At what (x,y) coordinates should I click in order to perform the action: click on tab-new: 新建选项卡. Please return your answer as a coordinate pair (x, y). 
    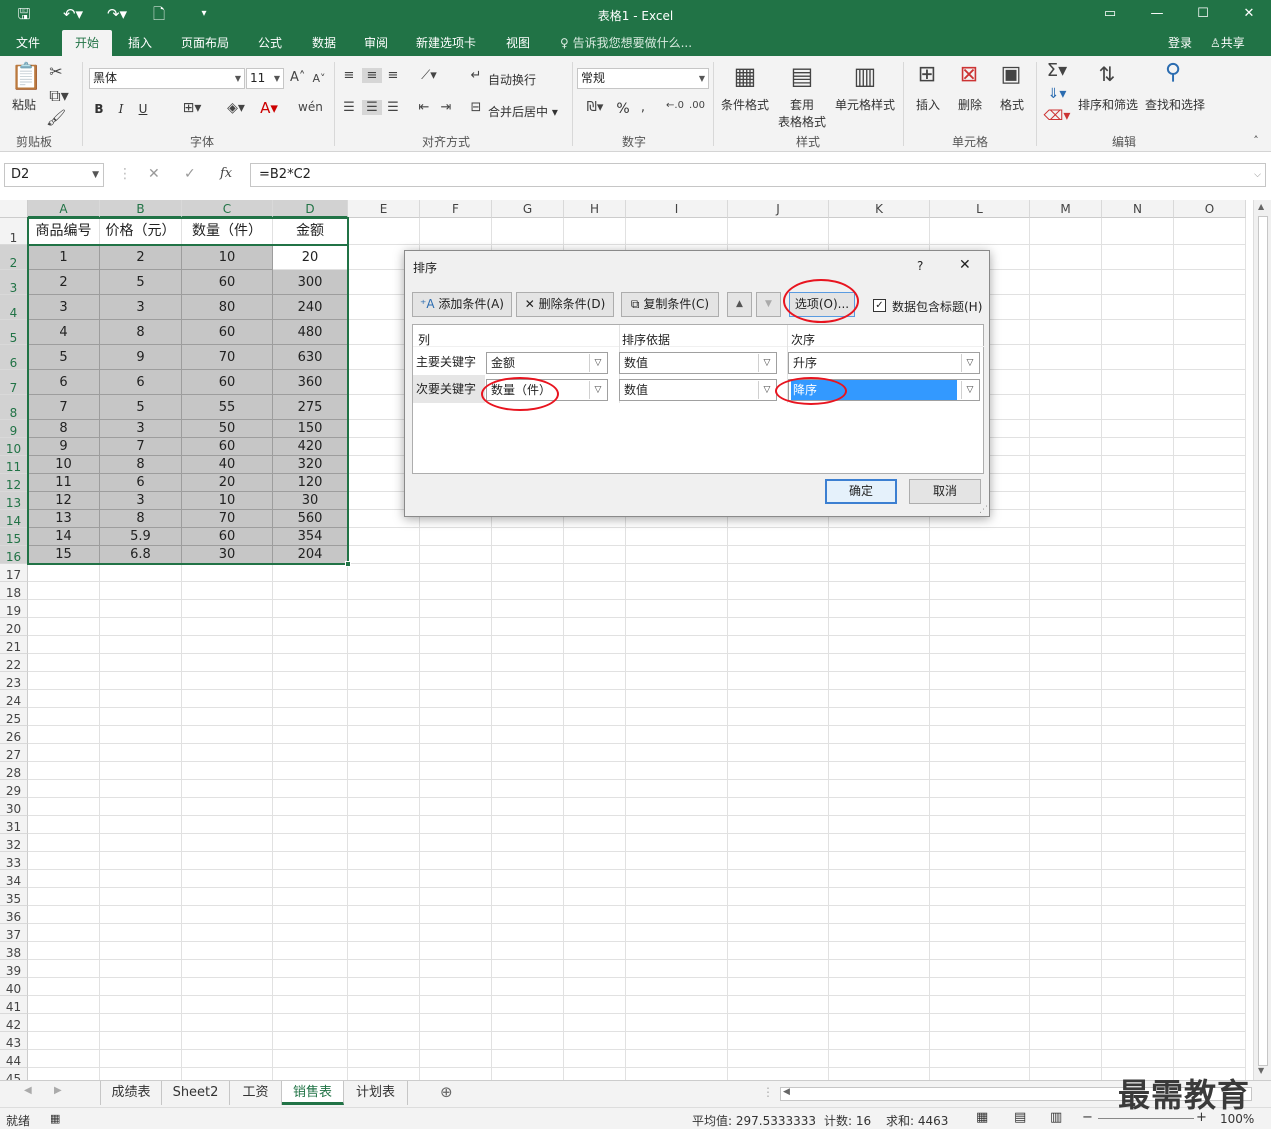
    Looking at the image, I should click on (446, 43).